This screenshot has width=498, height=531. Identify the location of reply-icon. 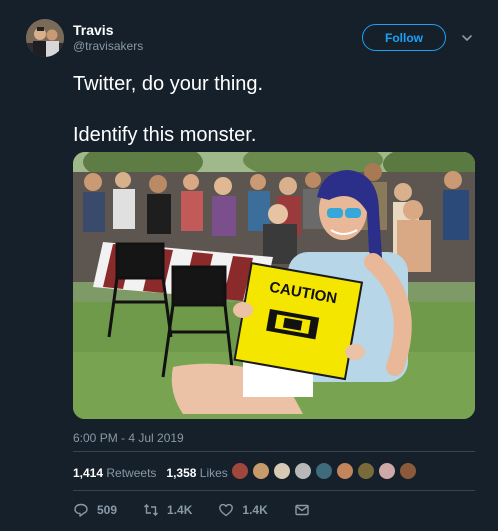
(81, 510).